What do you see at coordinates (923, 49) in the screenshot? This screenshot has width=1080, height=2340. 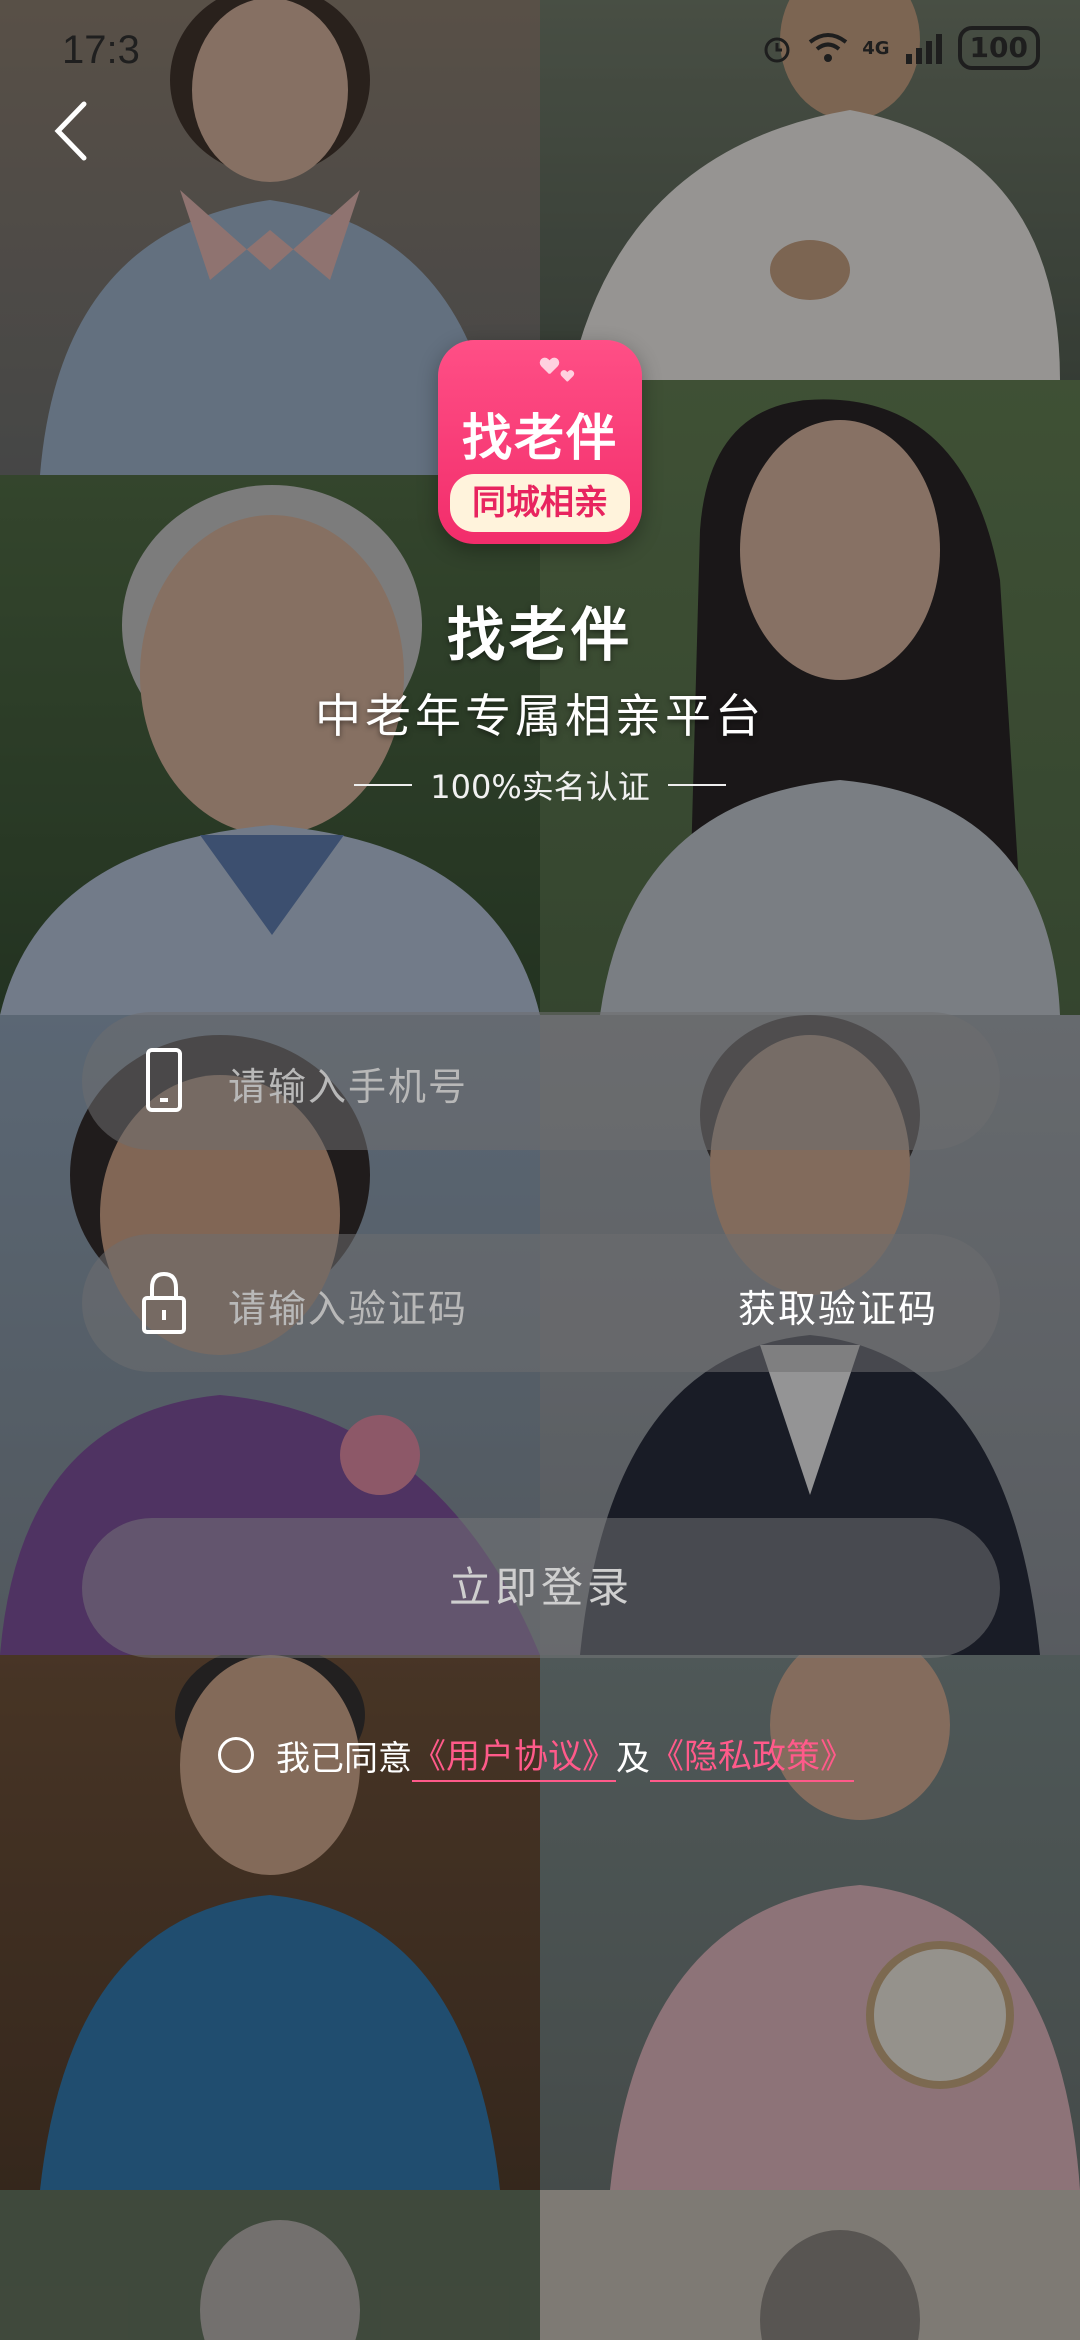 I see `signal-icon` at bounding box center [923, 49].